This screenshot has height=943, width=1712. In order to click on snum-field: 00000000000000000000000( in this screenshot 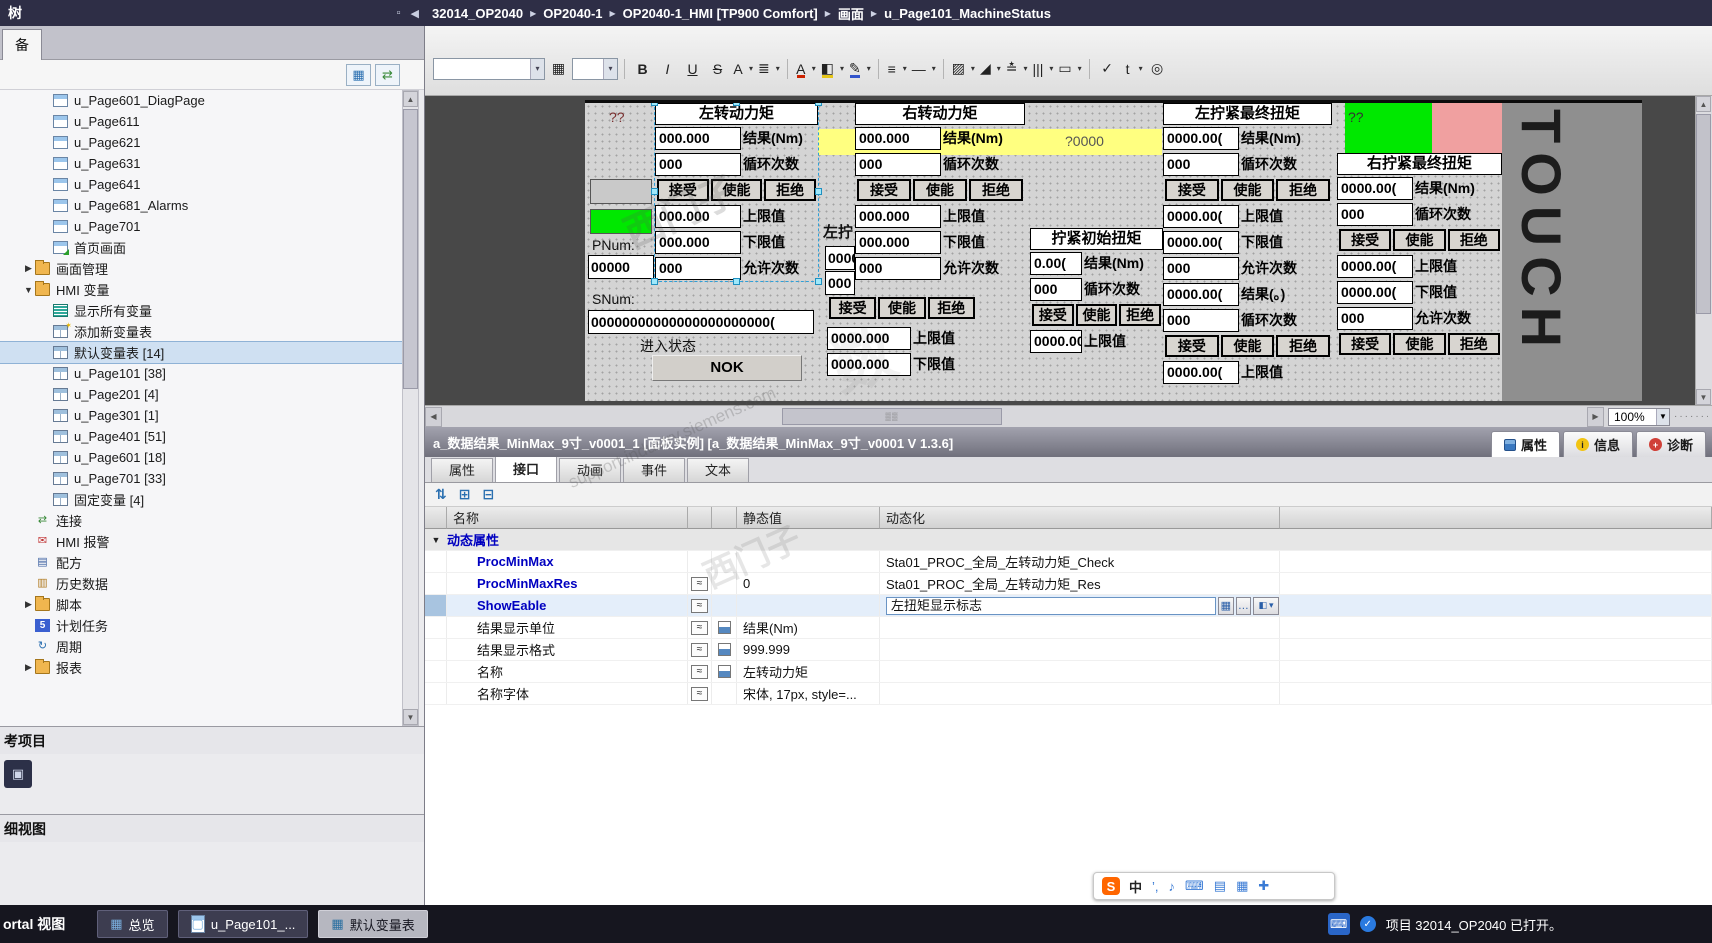, I will do `click(701, 322)`.